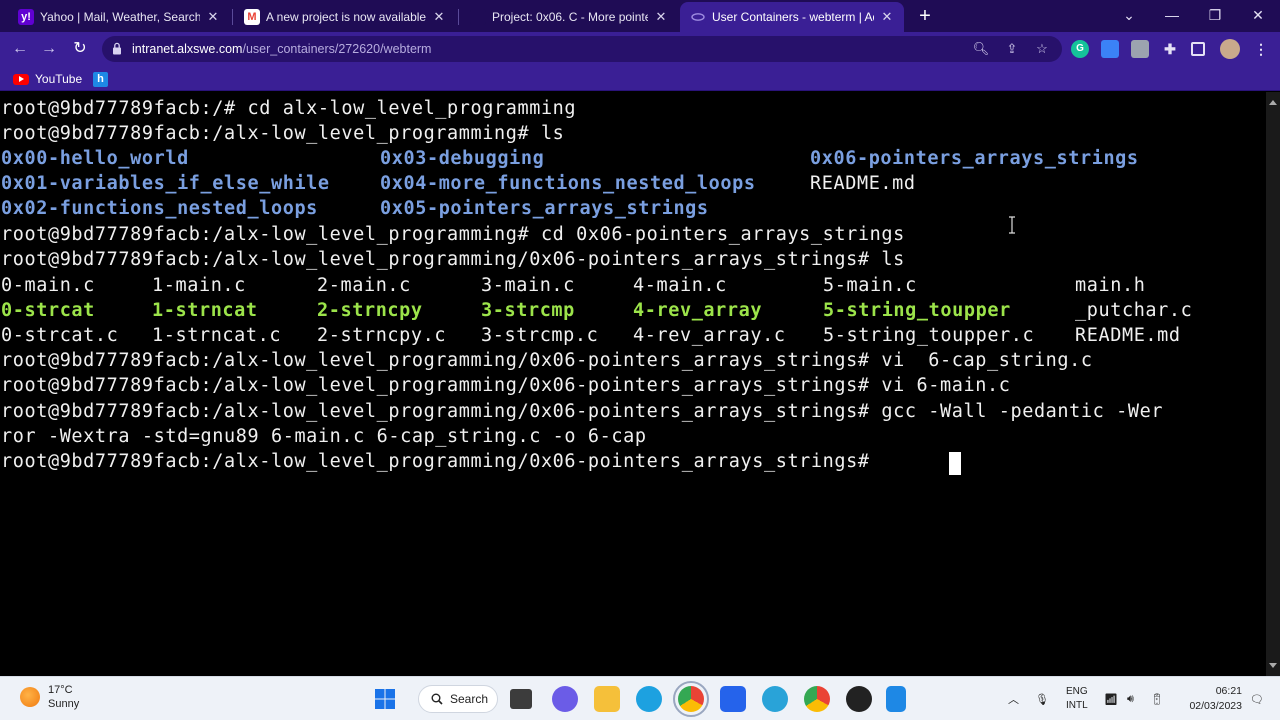 The height and width of the screenshot is (720, 1280). What do you see at coordinates (521, 699) in the screenshot?
I see `task-view-icon` at bounding box center [521, 699].